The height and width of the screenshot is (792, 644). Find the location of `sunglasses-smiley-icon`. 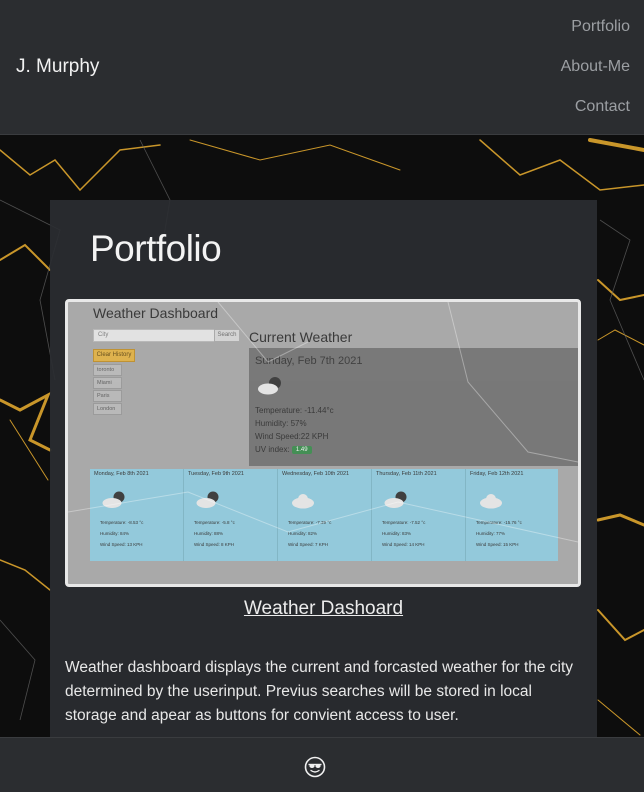

sunglasses-smiley-icon is located at coordinates (315, 767).